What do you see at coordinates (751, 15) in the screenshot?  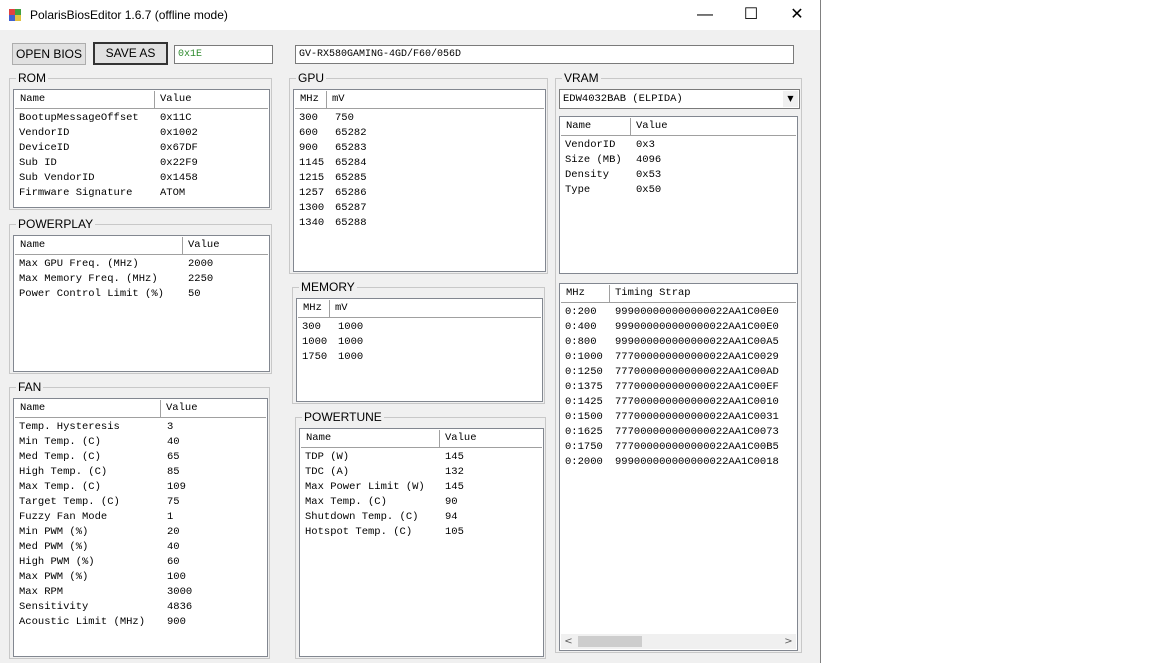 I see `maximize-icon: ☐` at bounding box center [751, 15].